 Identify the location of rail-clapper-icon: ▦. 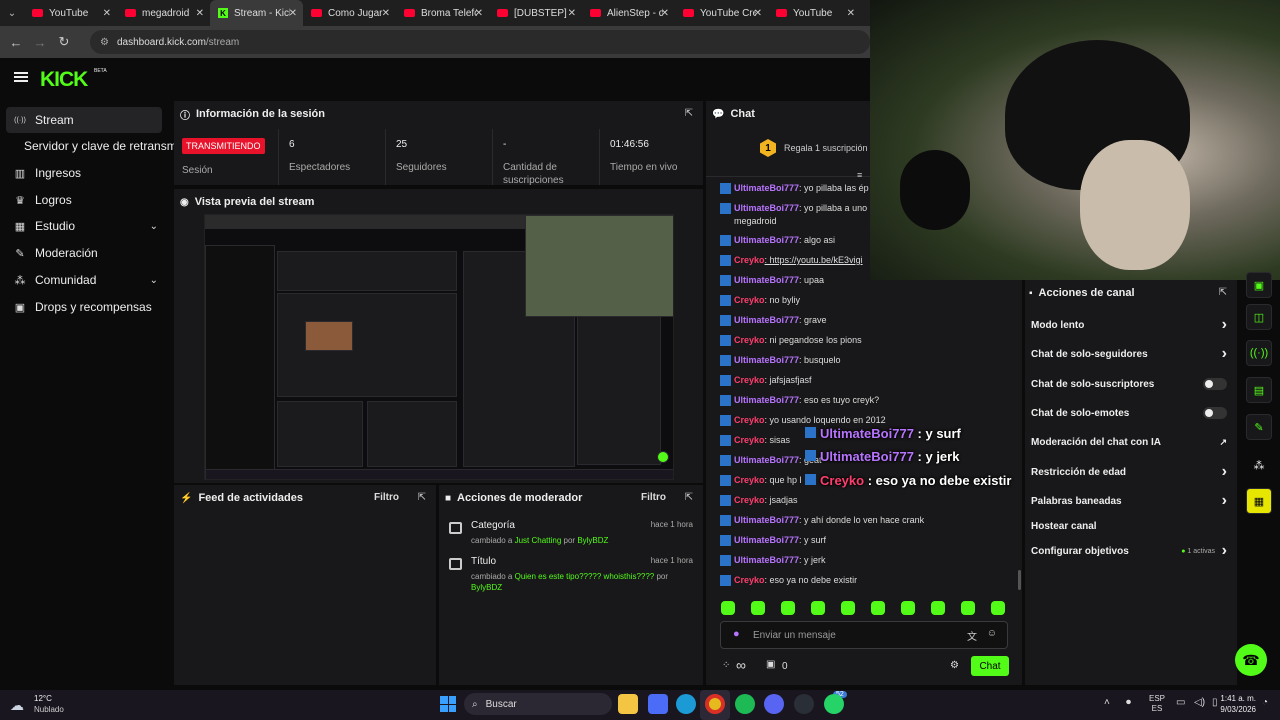
(1259, 501).